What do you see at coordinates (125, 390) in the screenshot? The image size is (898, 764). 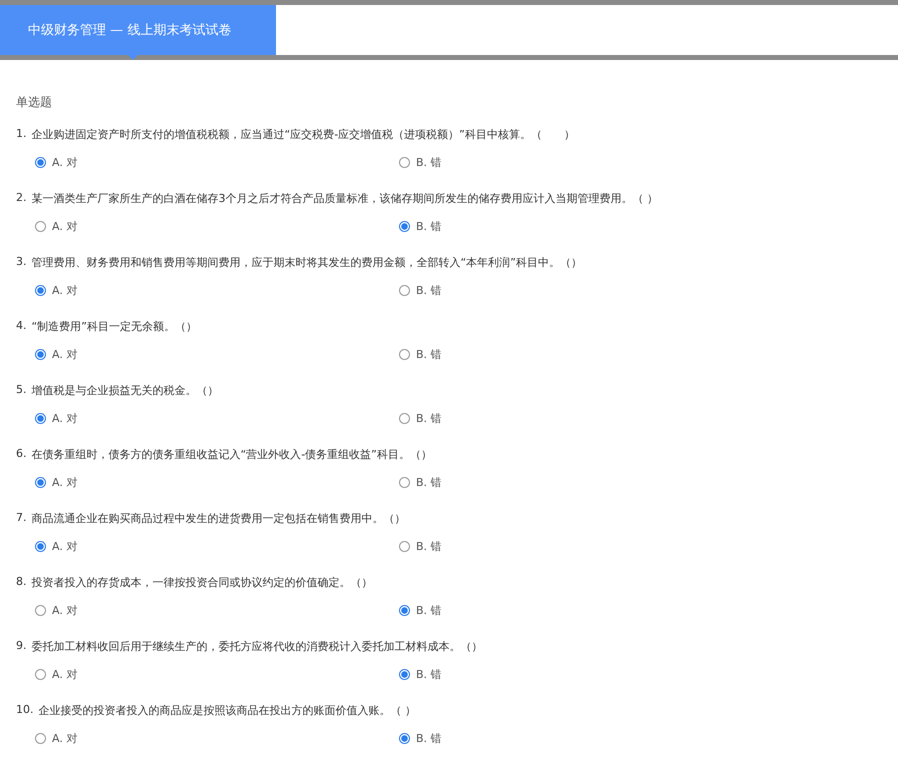 I see `question-text: 增值税是与企业损益无关的税金。（）` at bounding box center [125, 390].